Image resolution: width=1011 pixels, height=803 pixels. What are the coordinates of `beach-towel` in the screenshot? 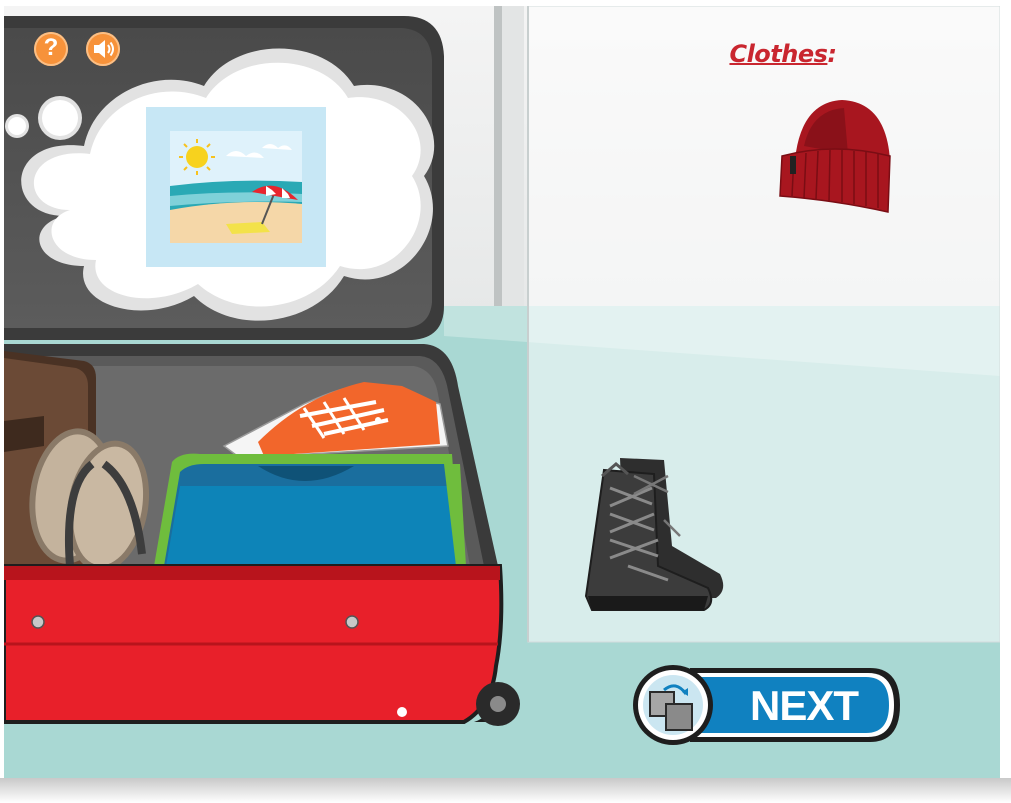 It's located at (248, 228).